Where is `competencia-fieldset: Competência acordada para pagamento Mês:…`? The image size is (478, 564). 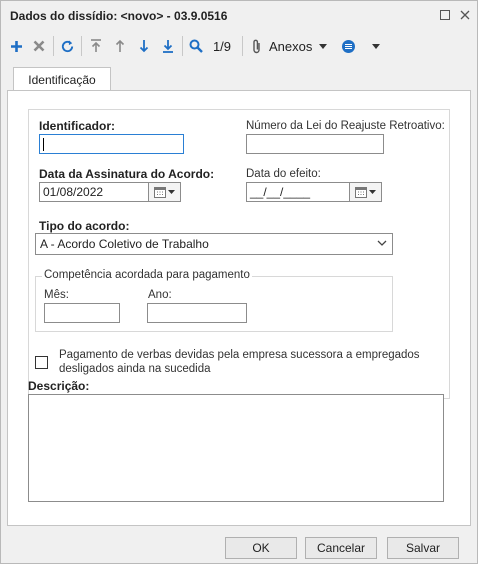
competencia-fieldset: Competência acordada para pagamento Mês:… is located at coordinates (214, 300).